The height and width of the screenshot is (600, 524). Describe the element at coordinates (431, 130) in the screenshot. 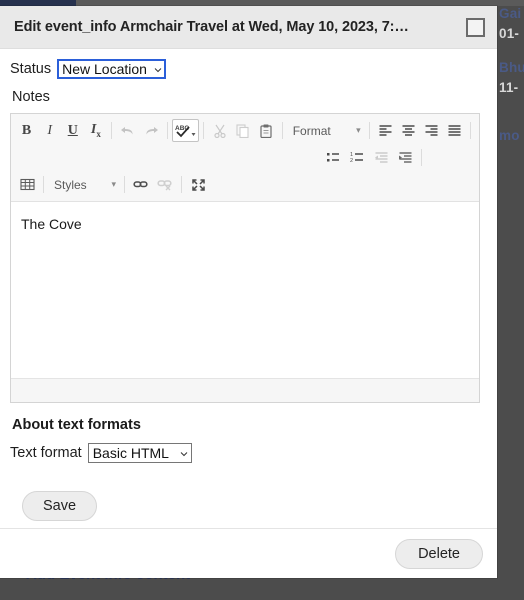

I see `align-right-icon` at that location.